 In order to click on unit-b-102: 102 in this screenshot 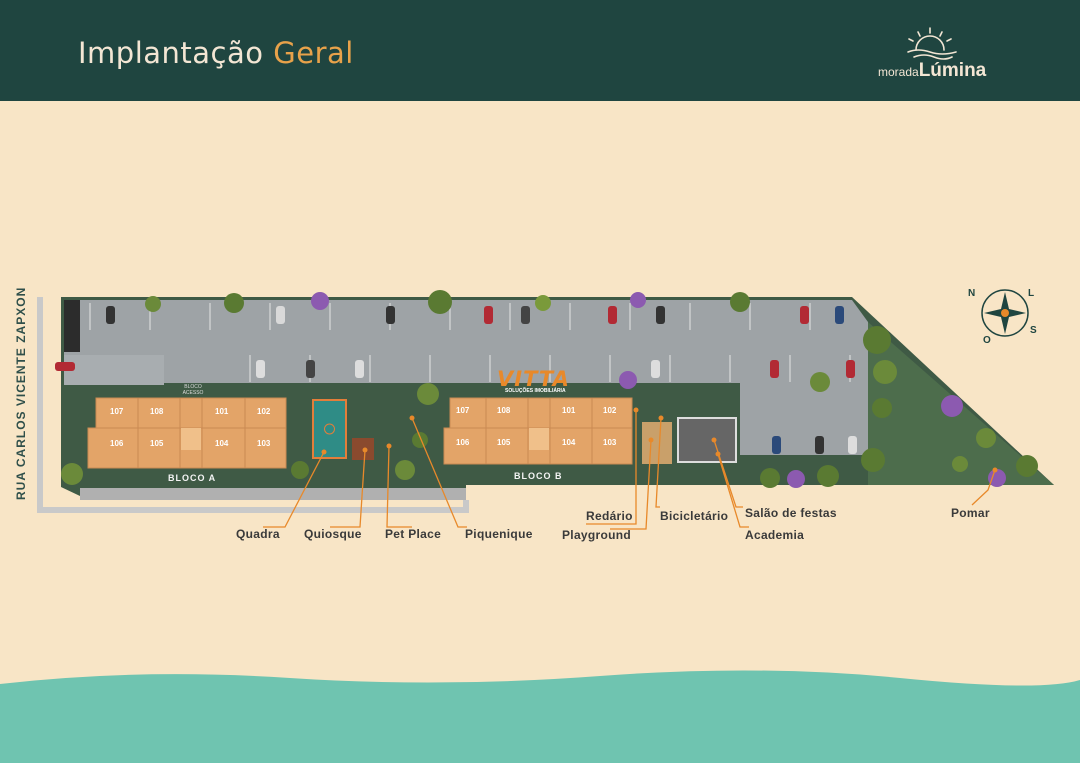, I will do `click(609, 410)`.